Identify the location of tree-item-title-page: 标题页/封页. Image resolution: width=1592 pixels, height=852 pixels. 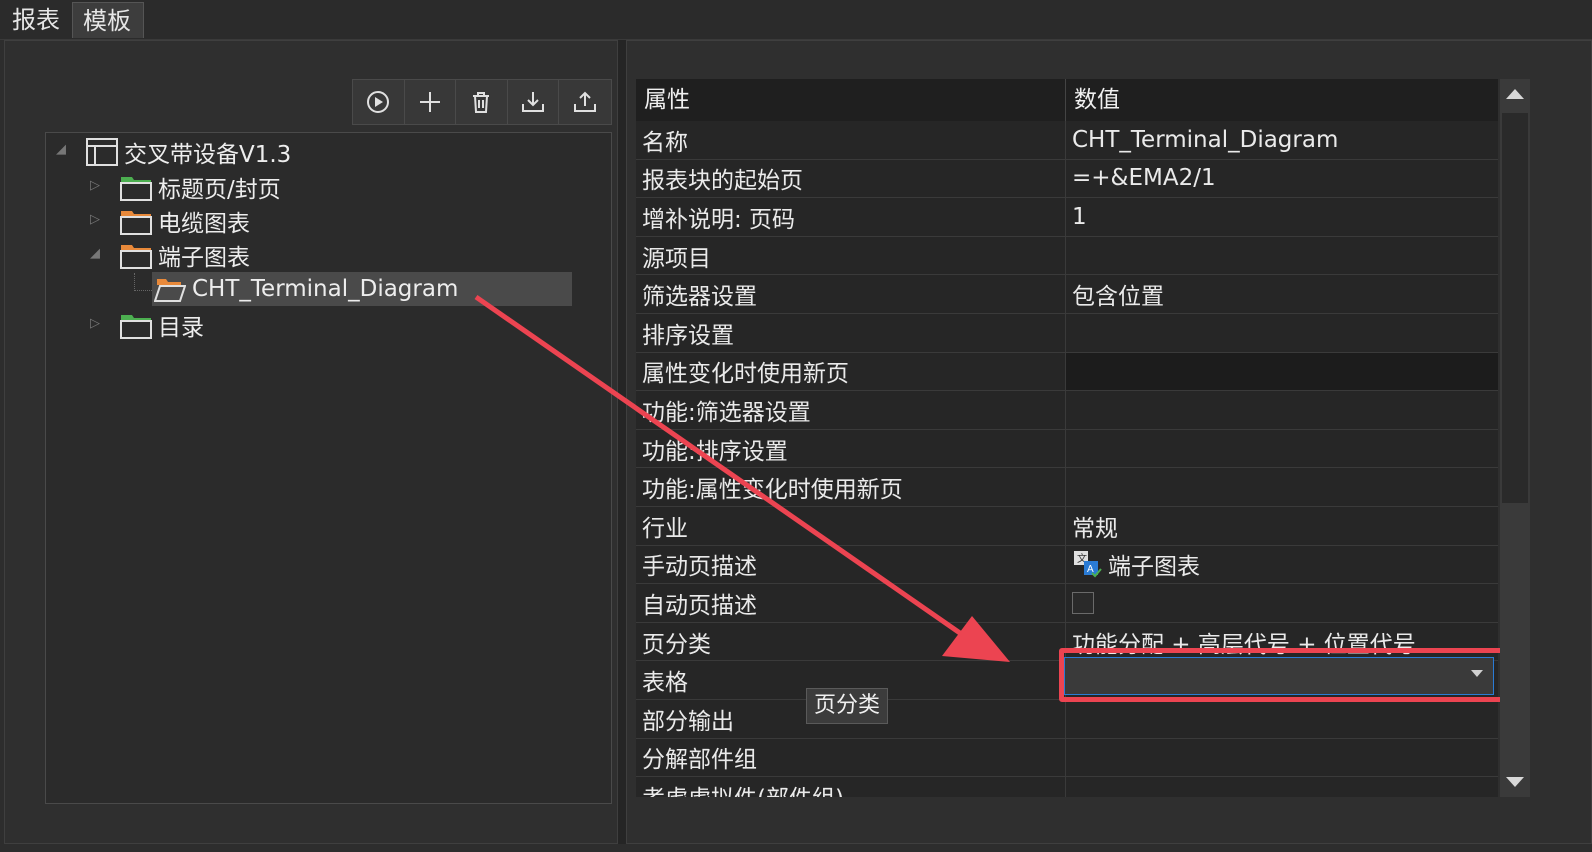
(200, 187).